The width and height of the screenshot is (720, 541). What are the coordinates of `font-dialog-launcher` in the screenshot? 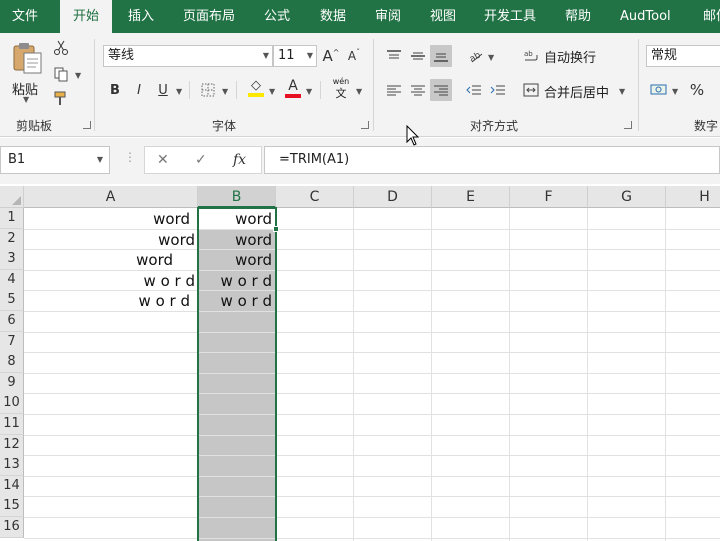 It's located at (365, 125).